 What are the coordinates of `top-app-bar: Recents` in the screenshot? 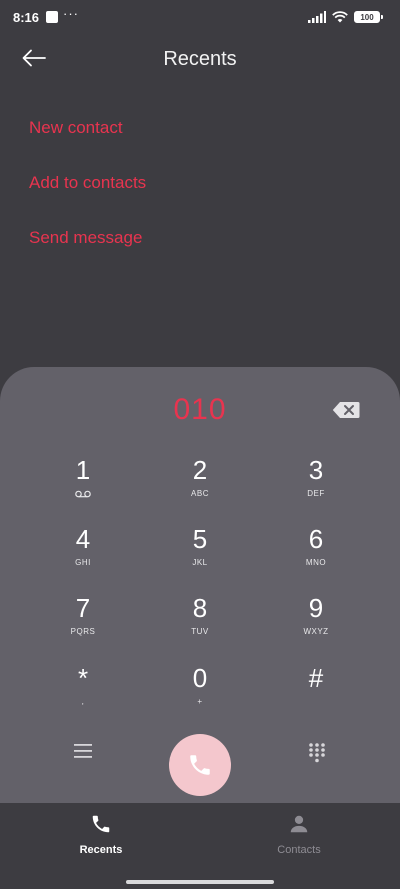 It's located at (200, 59).